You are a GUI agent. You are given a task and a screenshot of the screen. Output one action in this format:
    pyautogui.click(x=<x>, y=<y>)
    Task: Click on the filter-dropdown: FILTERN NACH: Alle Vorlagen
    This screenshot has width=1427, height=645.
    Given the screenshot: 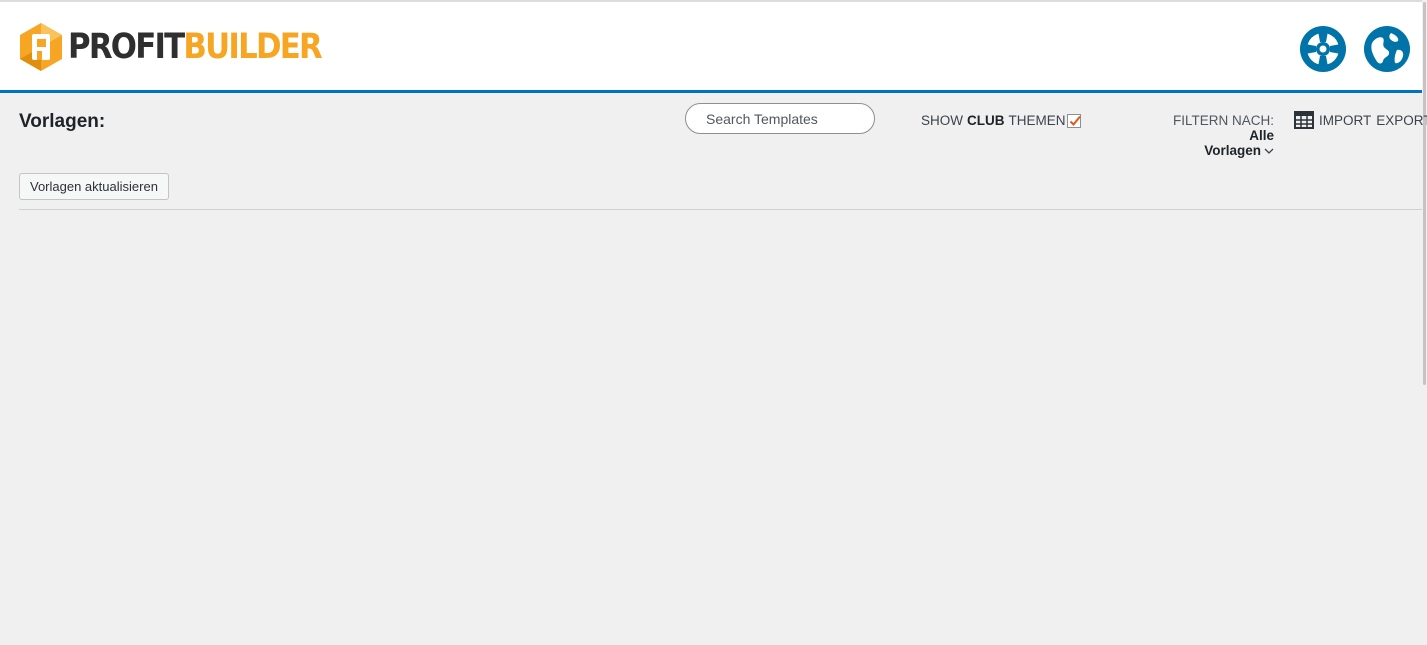 What is the action you would take?
    pyautogui.click(x=1210, y=135)
    